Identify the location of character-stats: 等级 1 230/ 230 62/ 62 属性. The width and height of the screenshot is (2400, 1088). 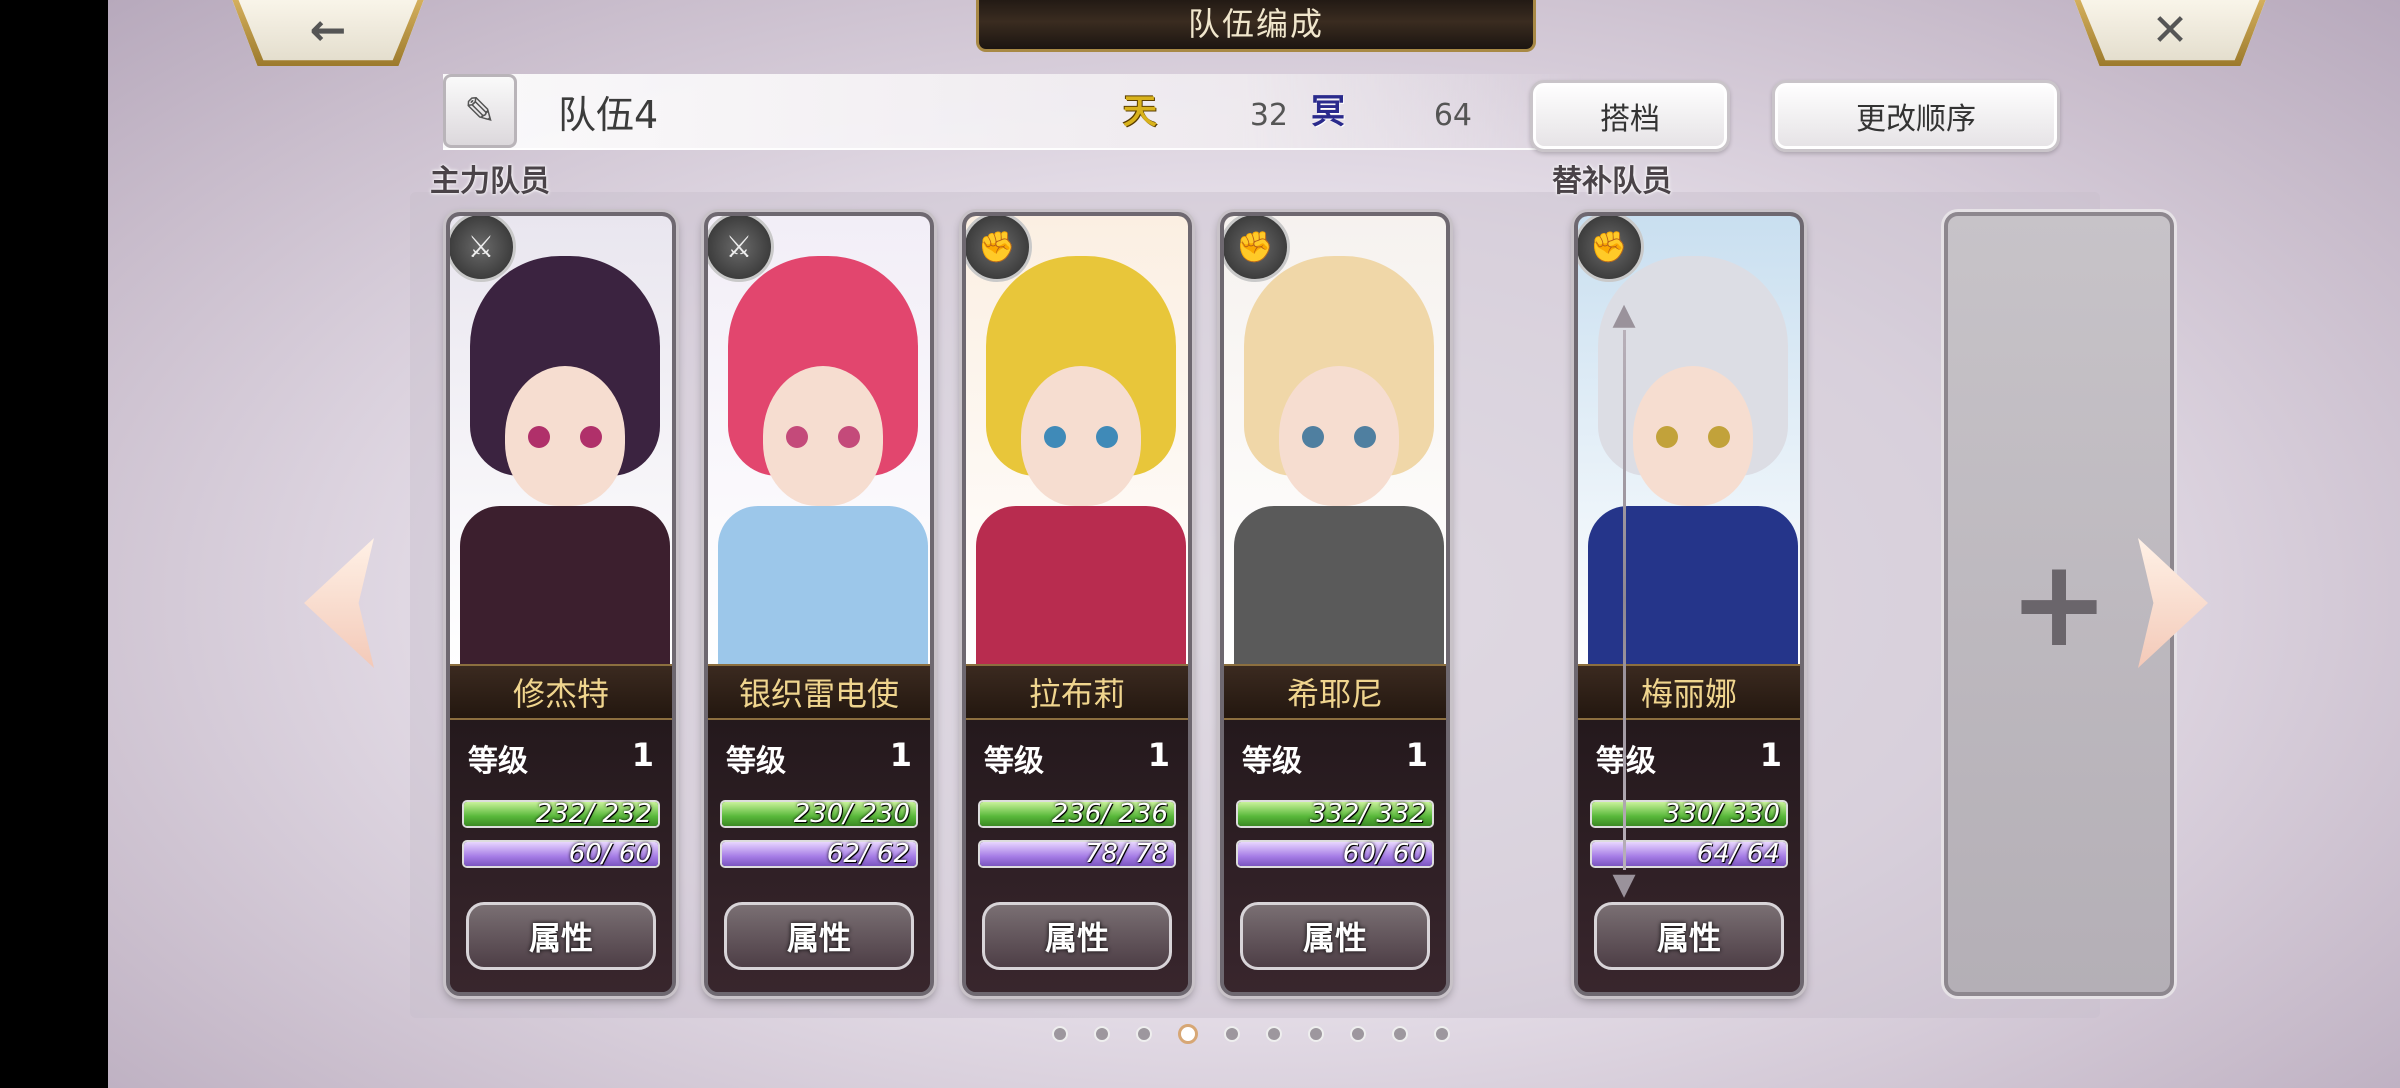
(819, 856).